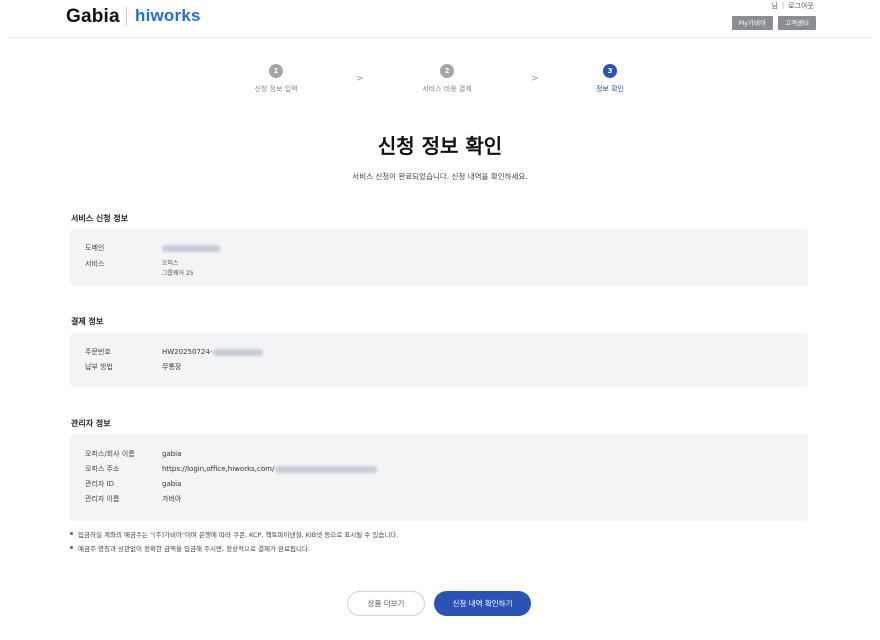 The height and width of the screenshot is (640, 880). I want to click on admin-id-label: 관리자 ID, so click(99, 484).